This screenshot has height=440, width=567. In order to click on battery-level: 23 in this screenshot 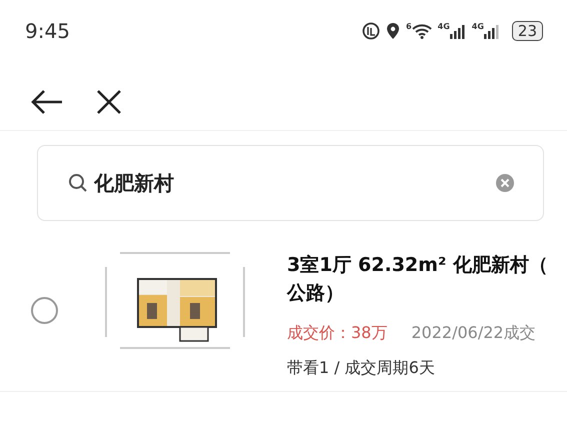, I will do `click(527, 31)`.